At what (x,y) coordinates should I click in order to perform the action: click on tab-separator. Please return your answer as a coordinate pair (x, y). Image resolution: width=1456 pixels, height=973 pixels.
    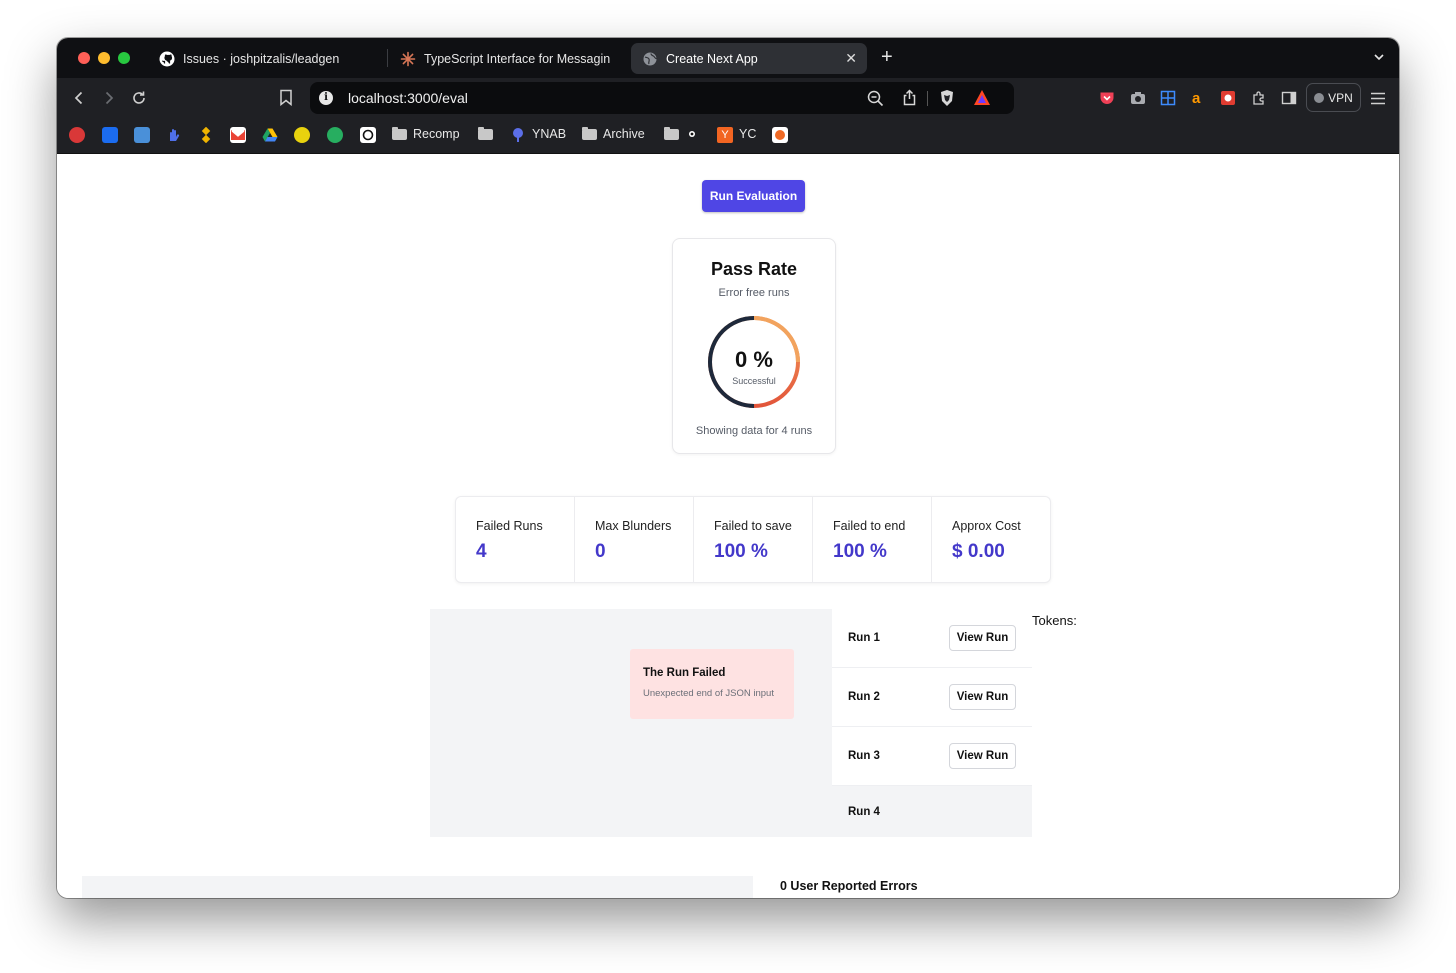
    Looking at the image, I should click on (387, 58).